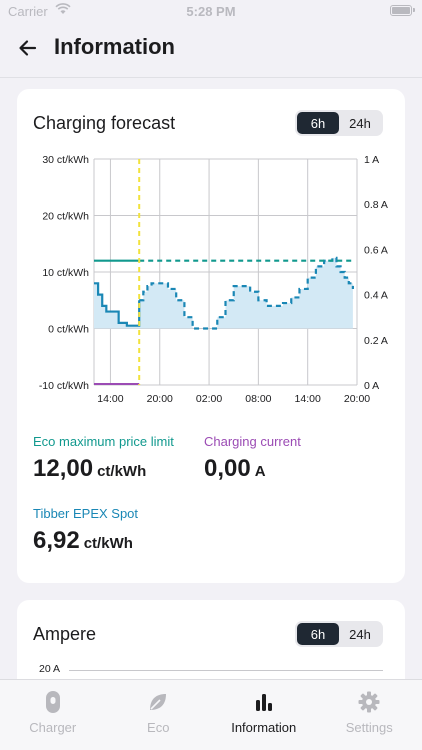 This screenshot has width=422, height=750. I want to click on status-bar: Carrier 5:28 PM, so click(211, 11).